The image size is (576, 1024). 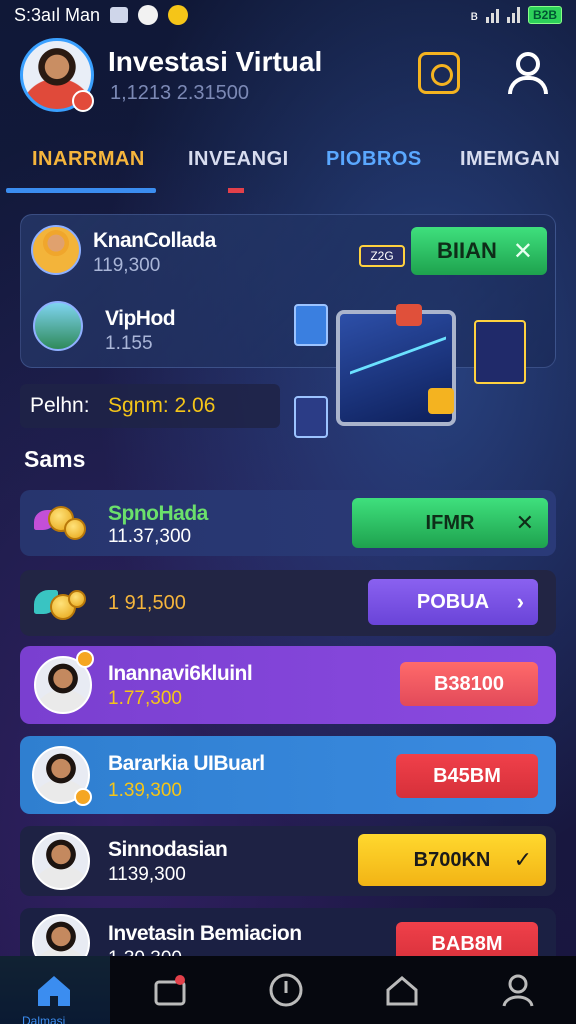 I want to click on alert-icon, so click(x=286, y=990).